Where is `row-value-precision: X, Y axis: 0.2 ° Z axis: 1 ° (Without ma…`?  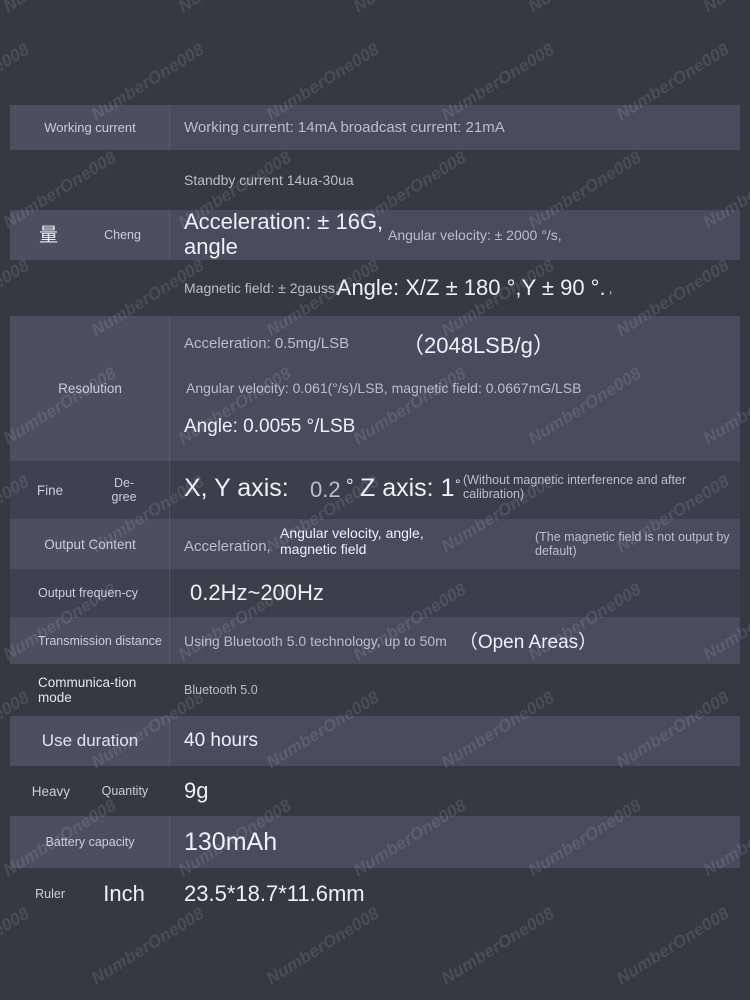 row-value-precision: X, Y axis: 0.2 ° Z axis: 1 ° (Without ma… is located at coordinates (455, 490).